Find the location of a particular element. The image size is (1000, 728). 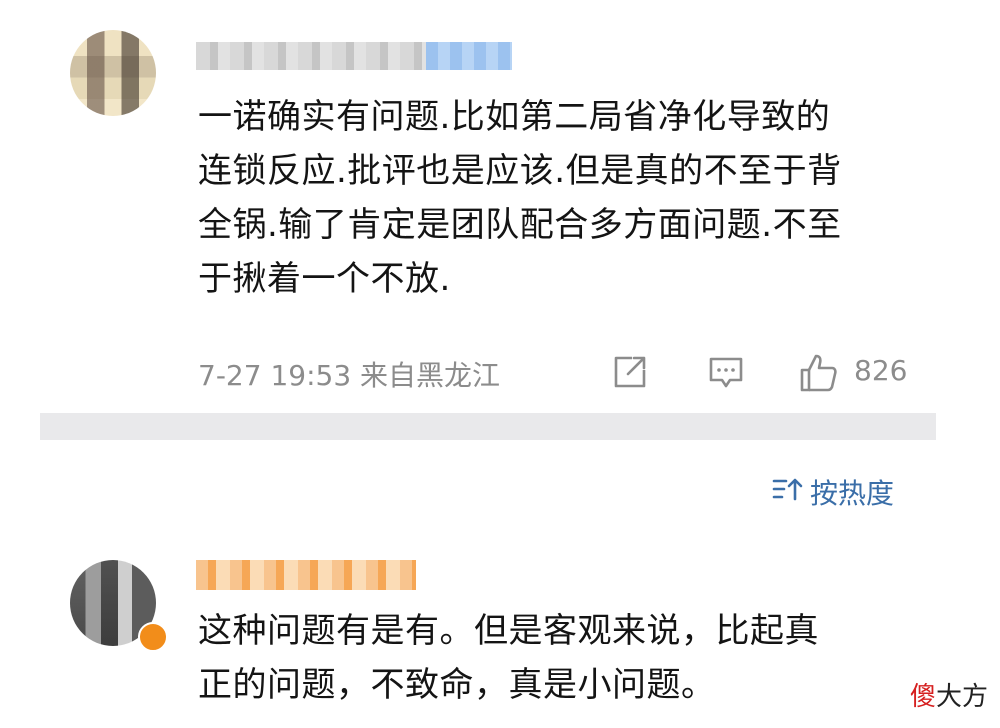

watermark: 傻大方 is located at coordinates (949, 694).